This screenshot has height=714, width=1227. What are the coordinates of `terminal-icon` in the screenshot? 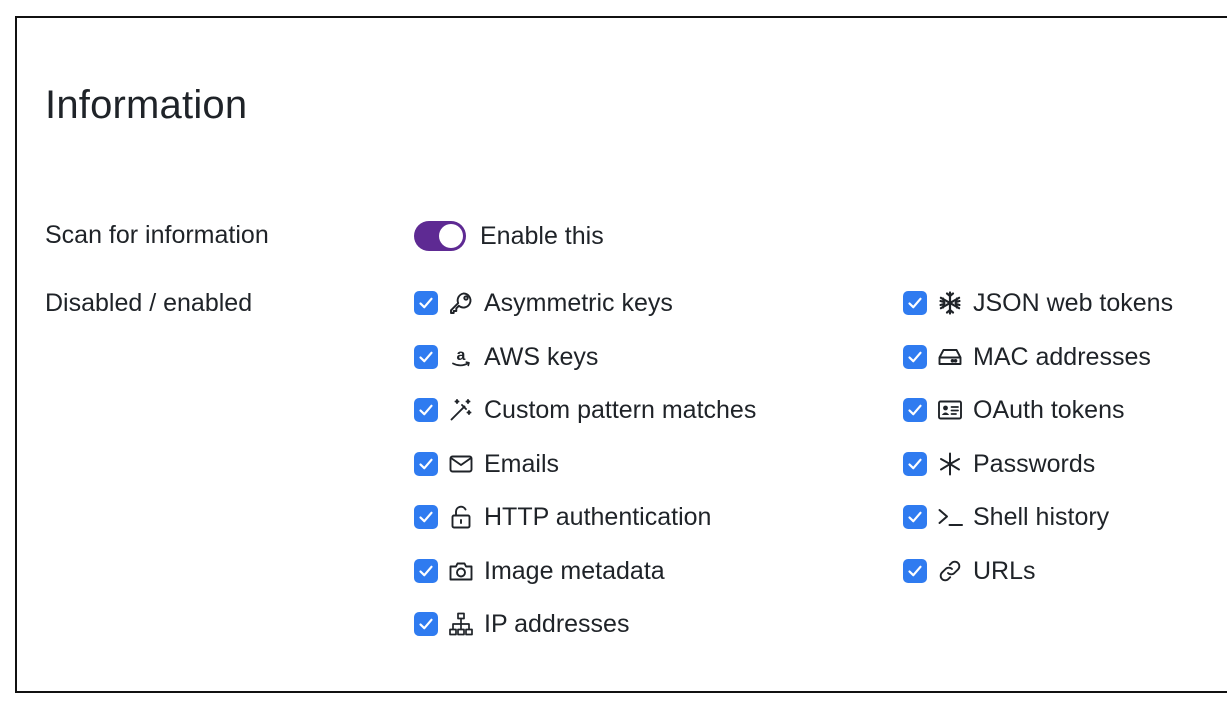 It's located at (950, 517).